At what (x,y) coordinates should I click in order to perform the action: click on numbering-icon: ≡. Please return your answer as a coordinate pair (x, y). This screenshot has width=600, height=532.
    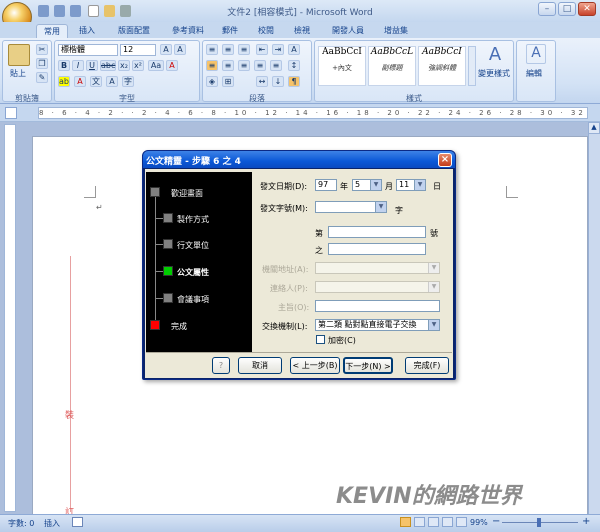
    Looking at the image, I should click on (228, 49).